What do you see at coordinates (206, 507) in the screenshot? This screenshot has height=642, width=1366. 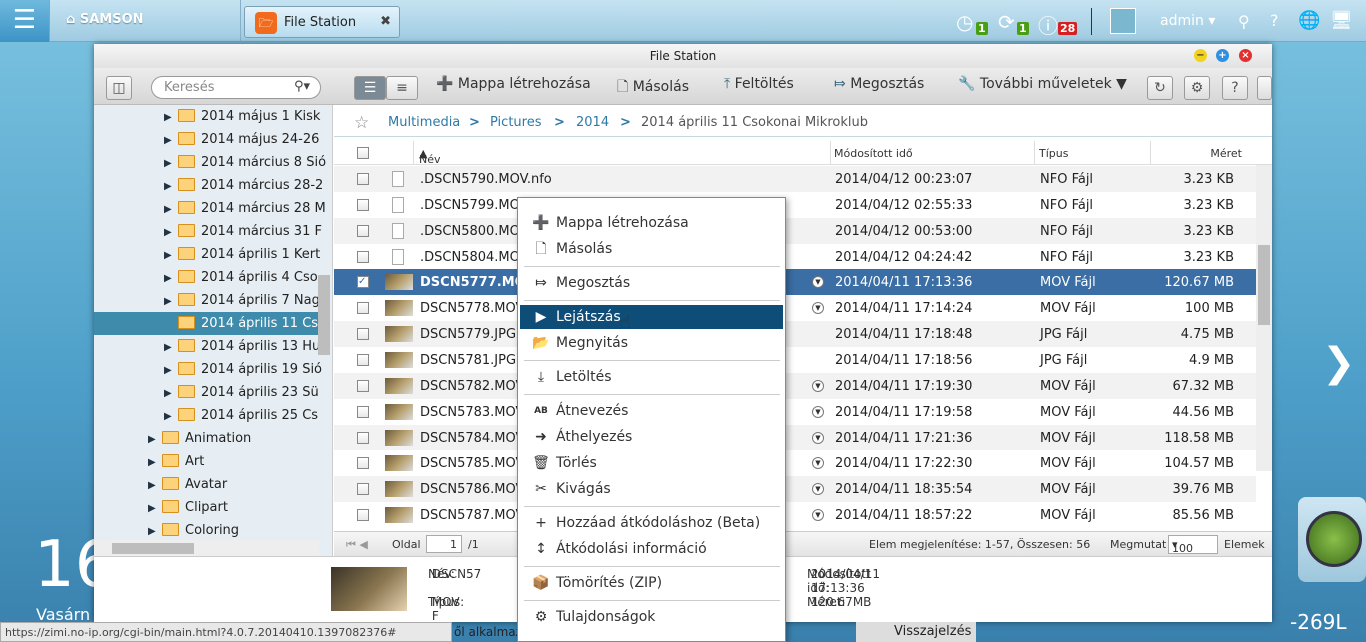 I see `tree-item: ▶ Clipart` at bounding box center [206, 507].